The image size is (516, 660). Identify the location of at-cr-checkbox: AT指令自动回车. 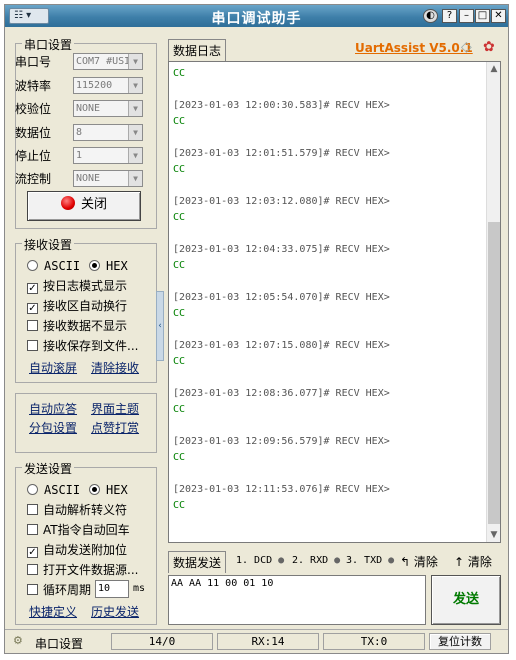
(78, 530).